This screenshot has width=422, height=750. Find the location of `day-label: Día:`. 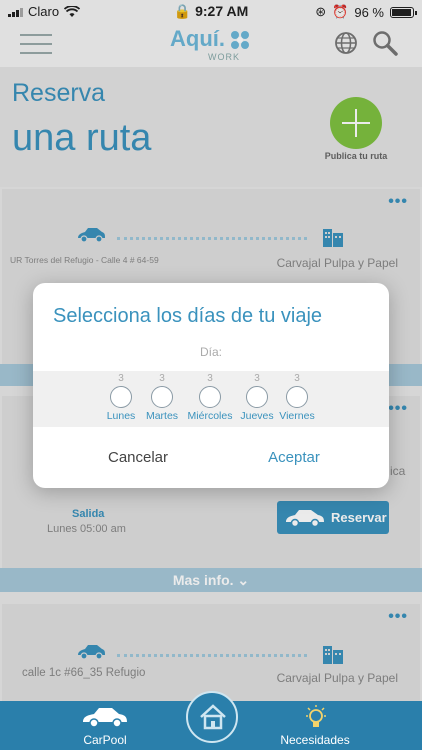

day-label: Día: is located at coordinates (210, 352).